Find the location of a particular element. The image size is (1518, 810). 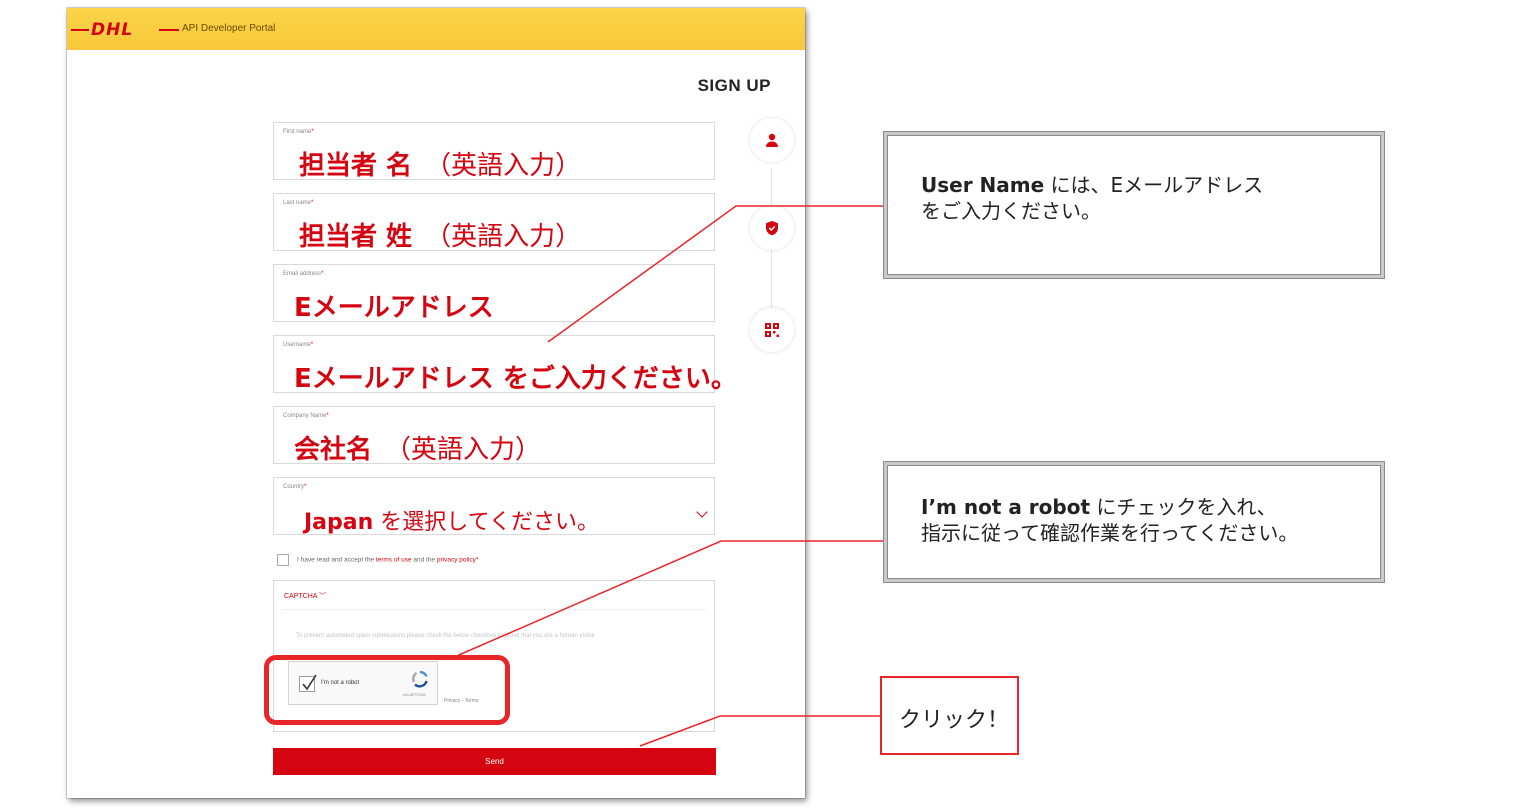

click-leader-line is located at coordinates (759, 731).